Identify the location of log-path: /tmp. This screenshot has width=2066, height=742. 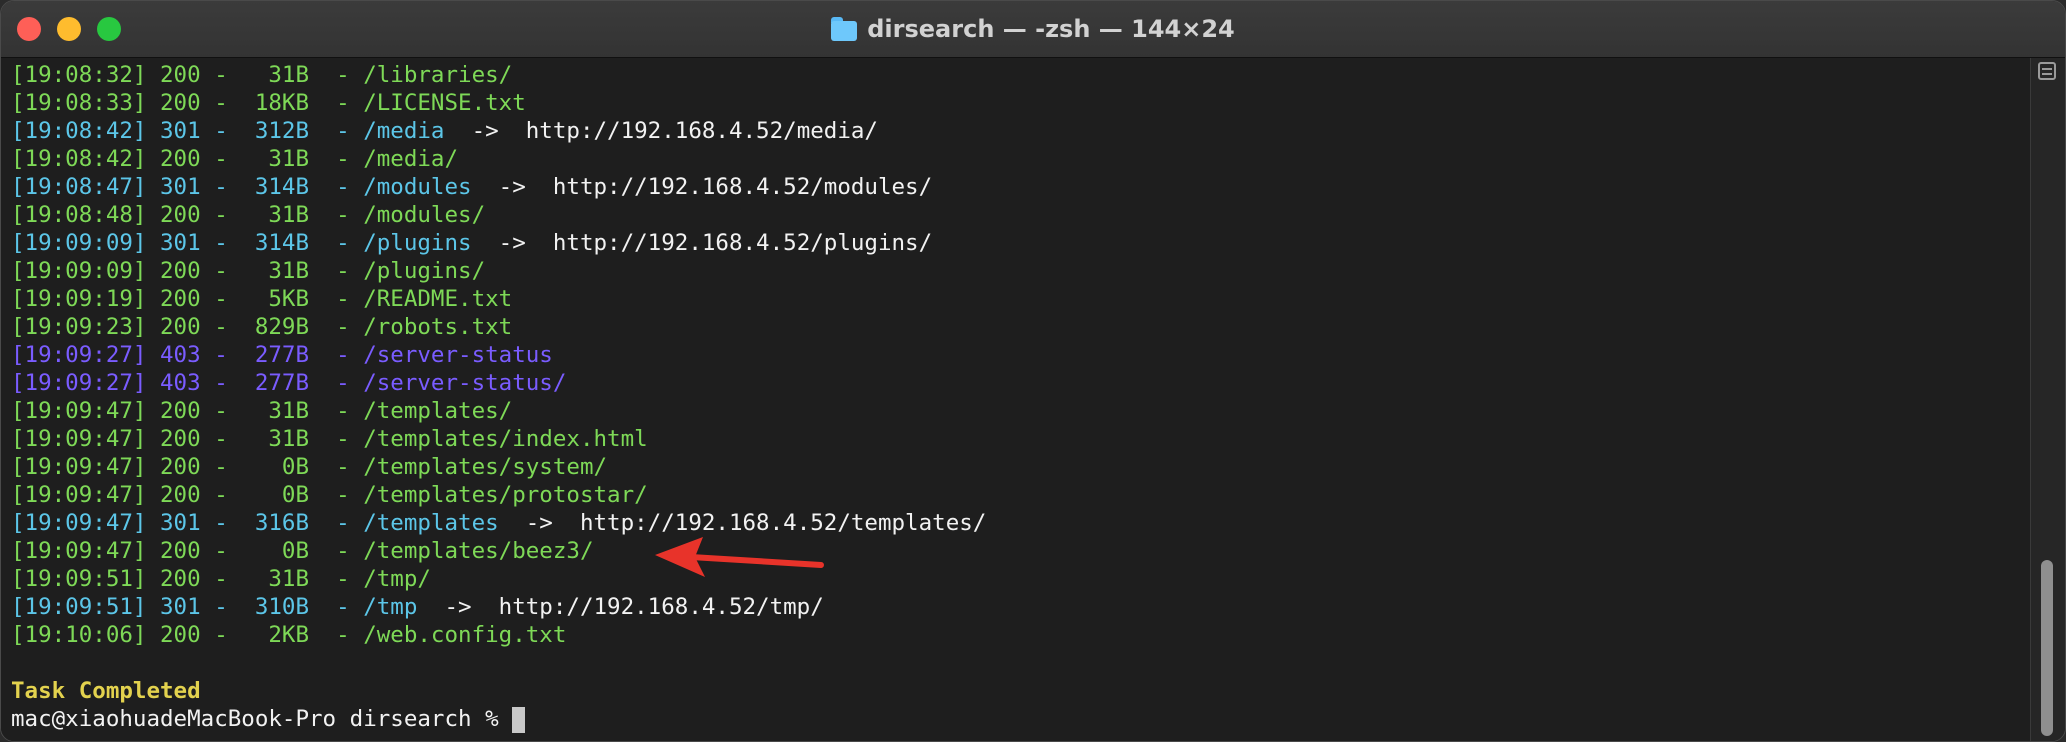
(390, 607).